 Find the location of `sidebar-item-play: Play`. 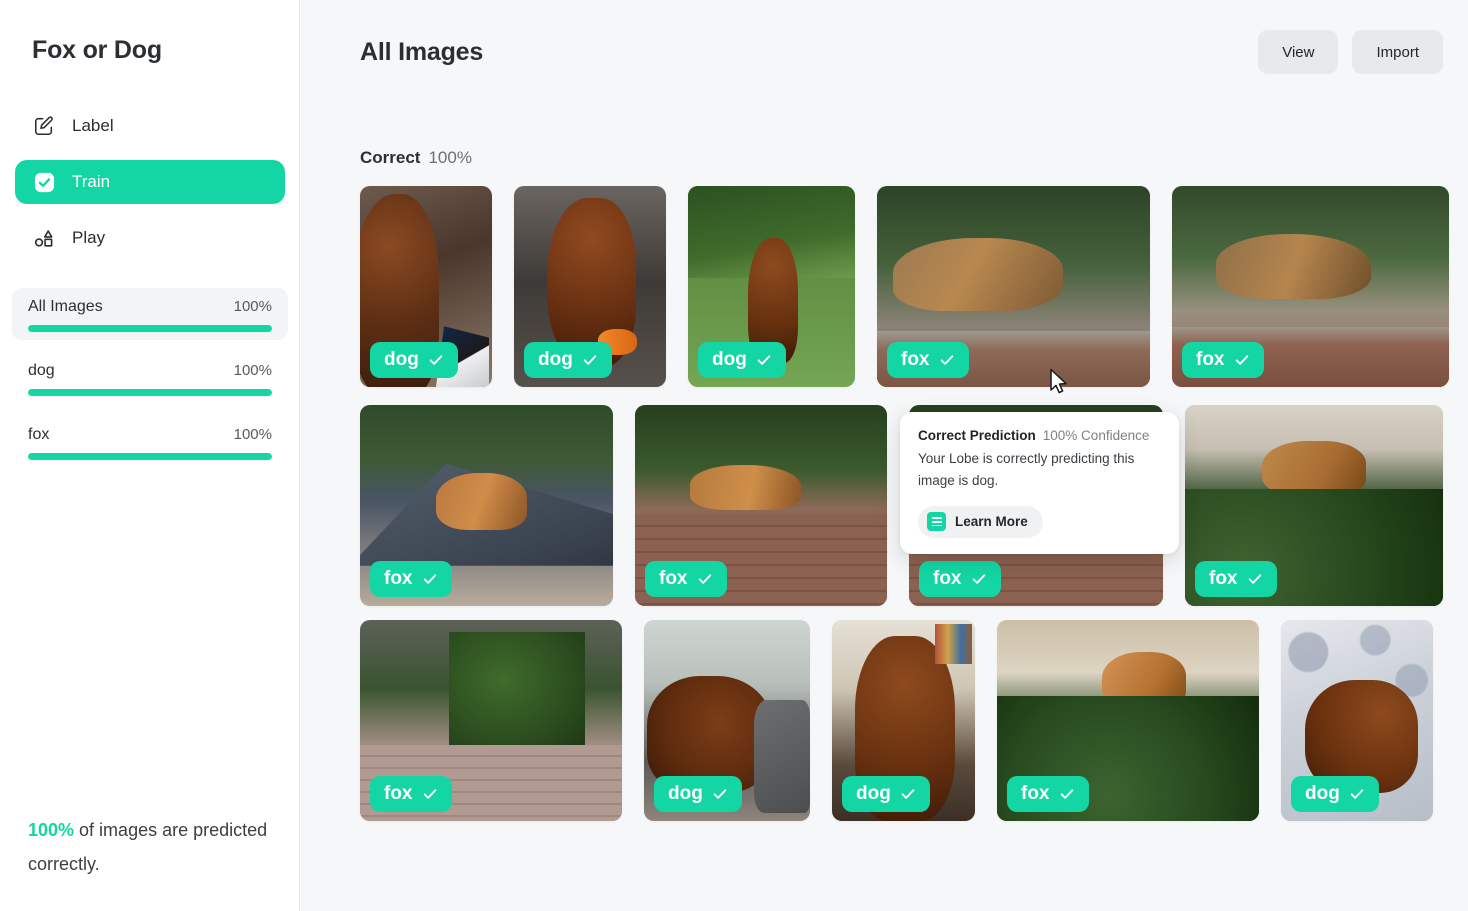

sidebar-item-play: Play is located at coordinates (150, 238).